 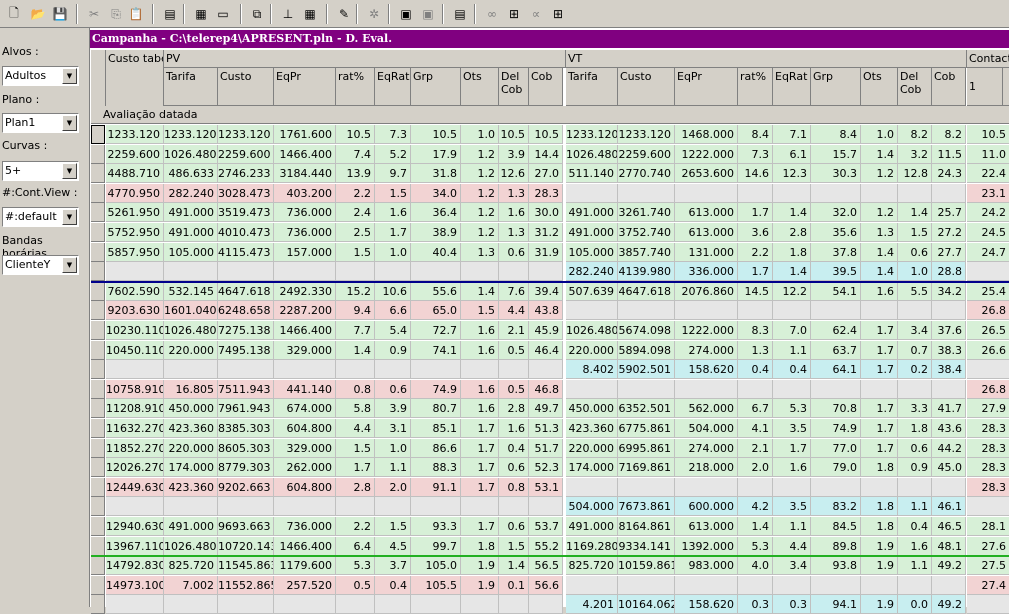 What do you see at coordinates (949, 134) in the screenshot?
I see `cell-vt: 8.2` at bounding box center [949, 134].